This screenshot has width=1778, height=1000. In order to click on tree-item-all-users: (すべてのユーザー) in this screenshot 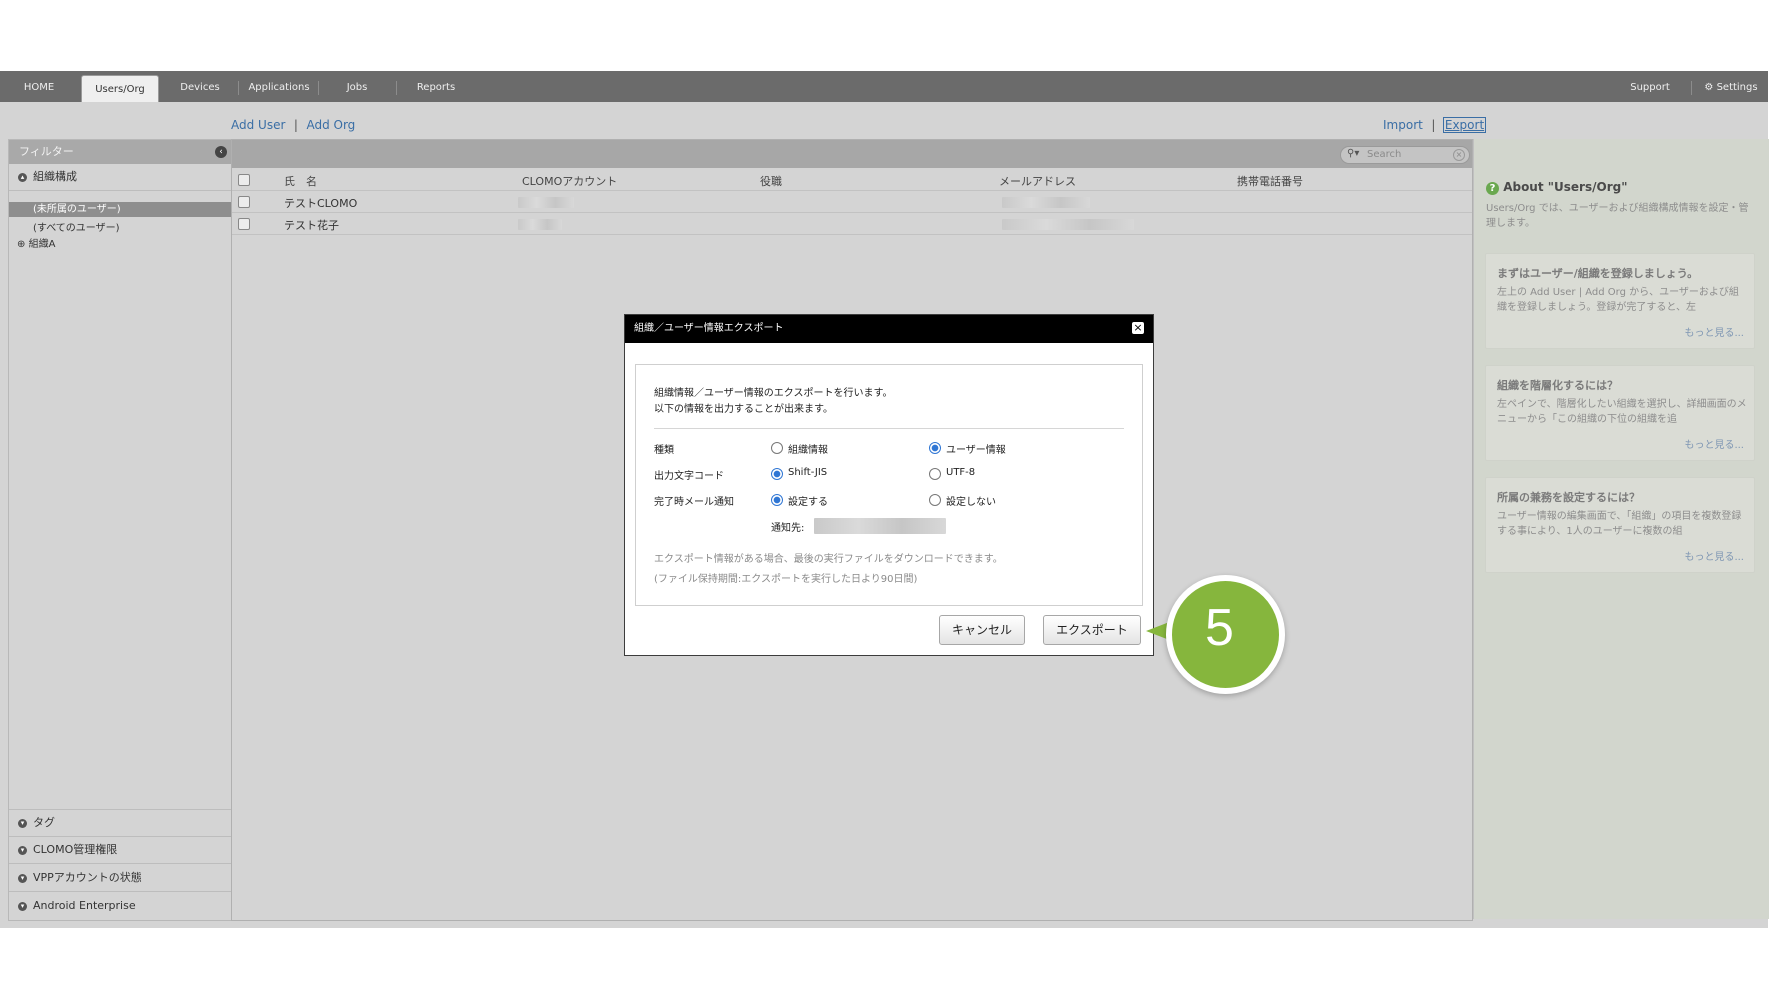, I will do `click(76, 226)`.